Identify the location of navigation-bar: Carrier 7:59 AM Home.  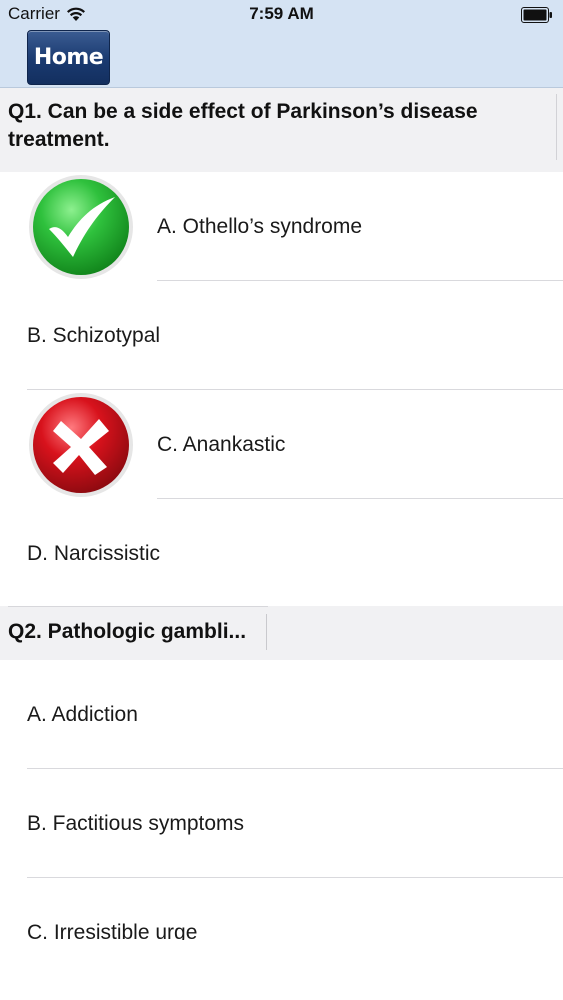
(281, 44).